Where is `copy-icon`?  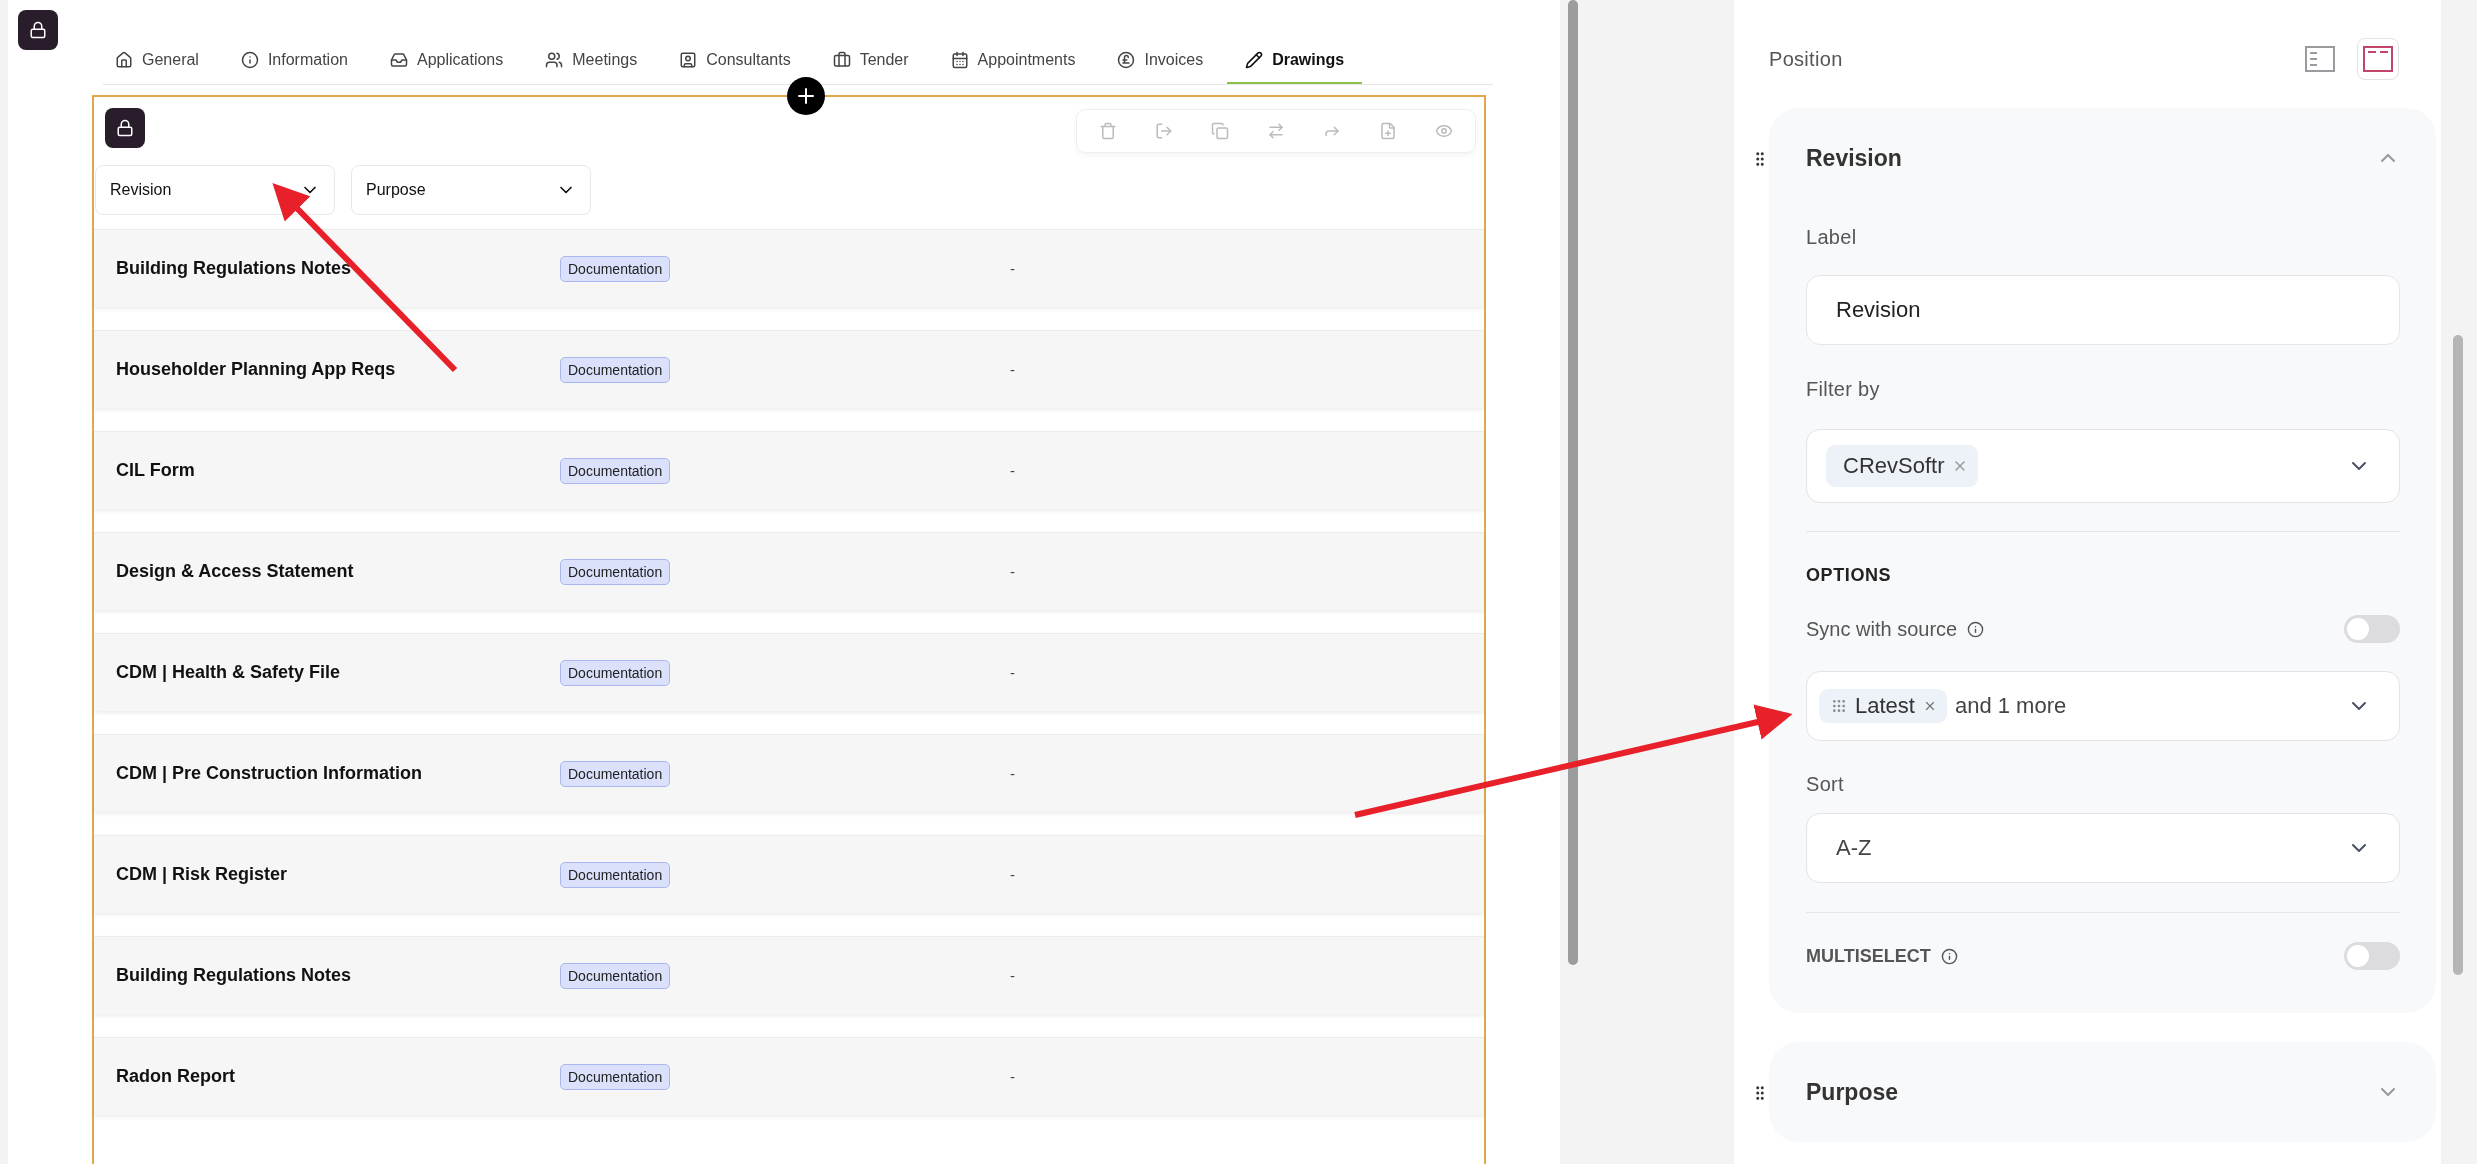
copy-icon is located at coordinates (1220, 131).